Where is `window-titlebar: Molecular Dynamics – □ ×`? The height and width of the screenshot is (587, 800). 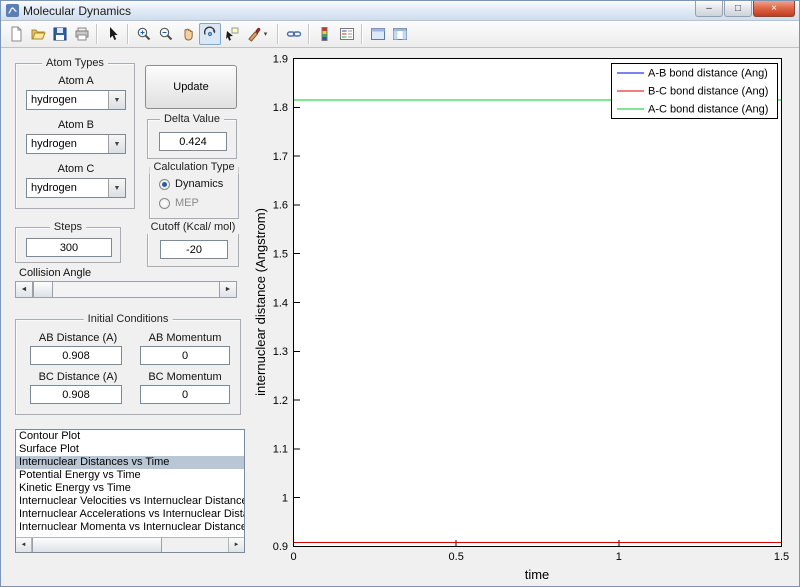 window-titlebar: Molecular Dynamics – □ × is located at coordinates (400, 11).